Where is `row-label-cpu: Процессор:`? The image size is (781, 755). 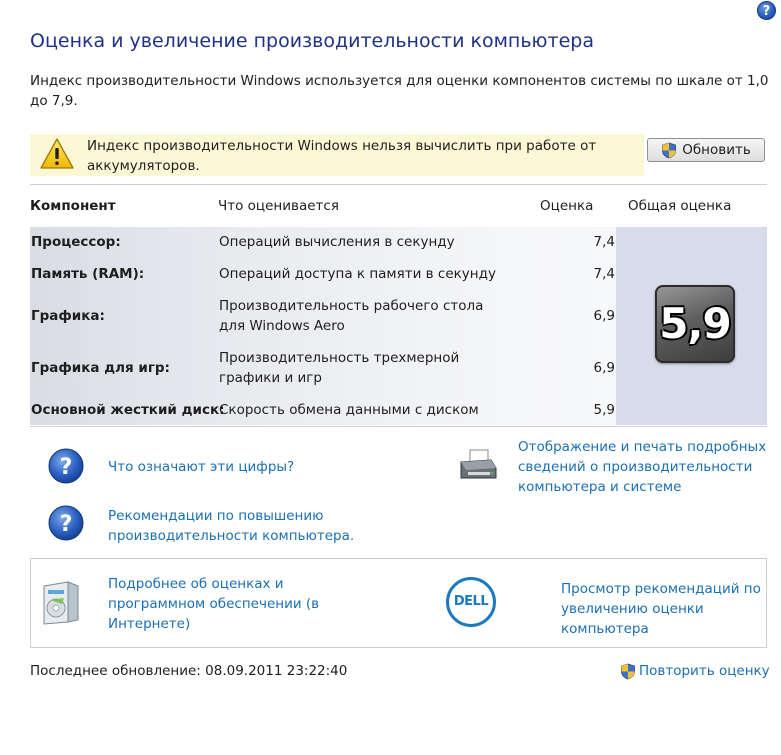
row-label-cpu: Процессор: is located at coordinates (76, 242).